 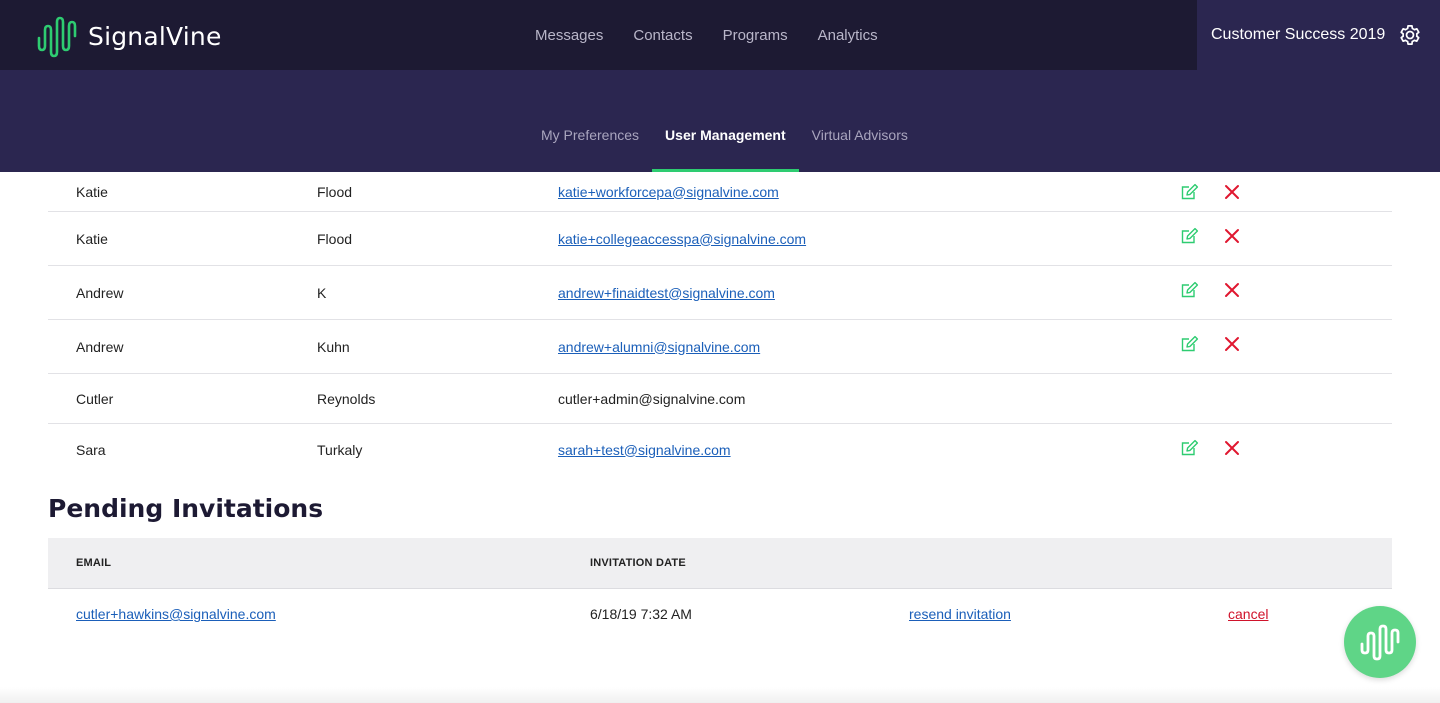 I want to click on nav-analytics: Analytics, so click(x=848, y=35).